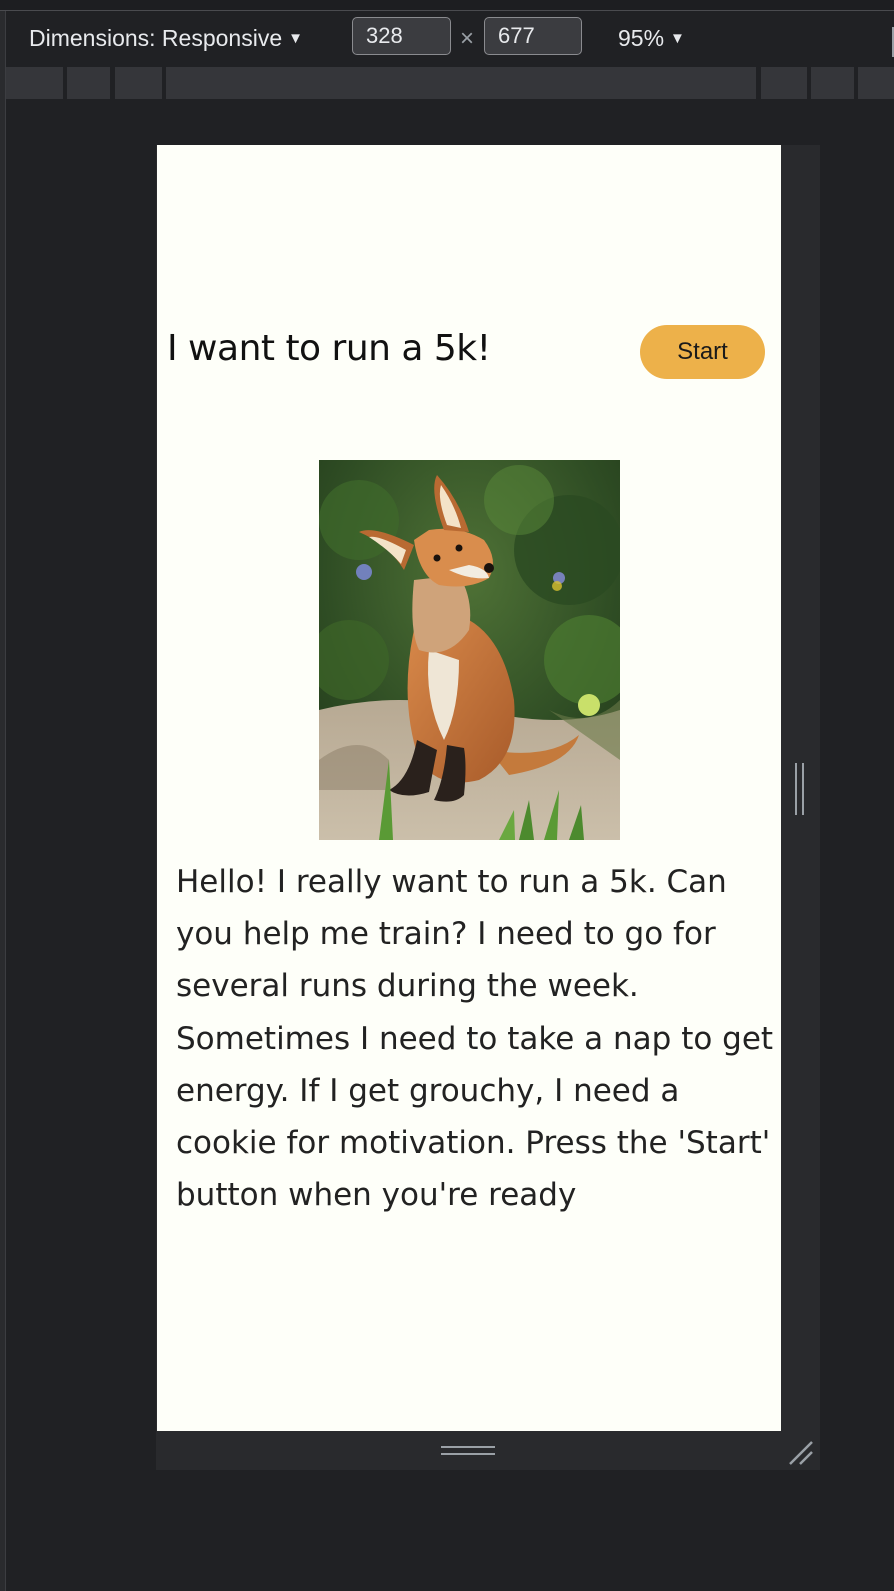 This screenshot has width=894, height=1591. I want to click on height-input, so click(533, 36).